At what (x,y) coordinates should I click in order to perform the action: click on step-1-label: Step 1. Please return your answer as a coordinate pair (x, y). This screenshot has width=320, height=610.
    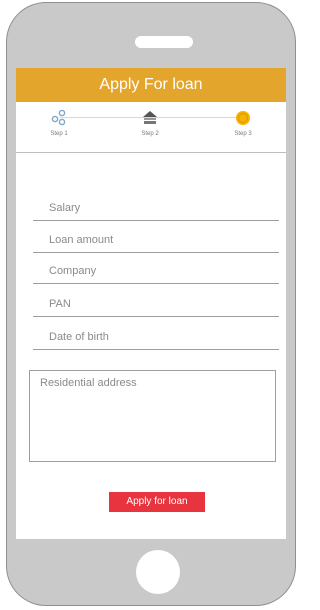
    Looking at the image, I should click on (59, 134).